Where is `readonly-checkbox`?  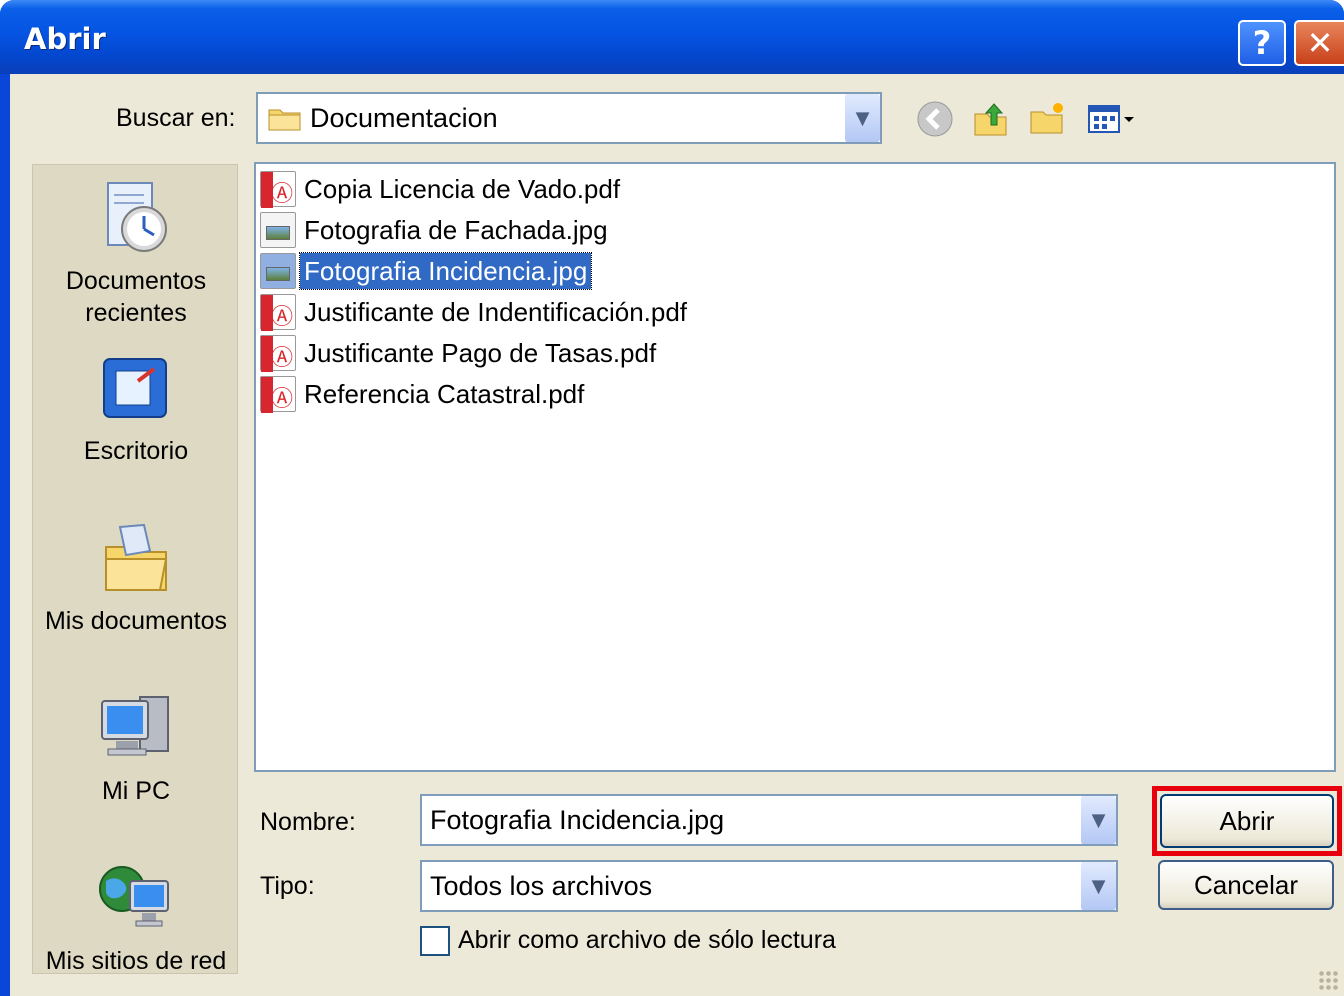
readonly-checkbox is located at coordinates (435, 941).